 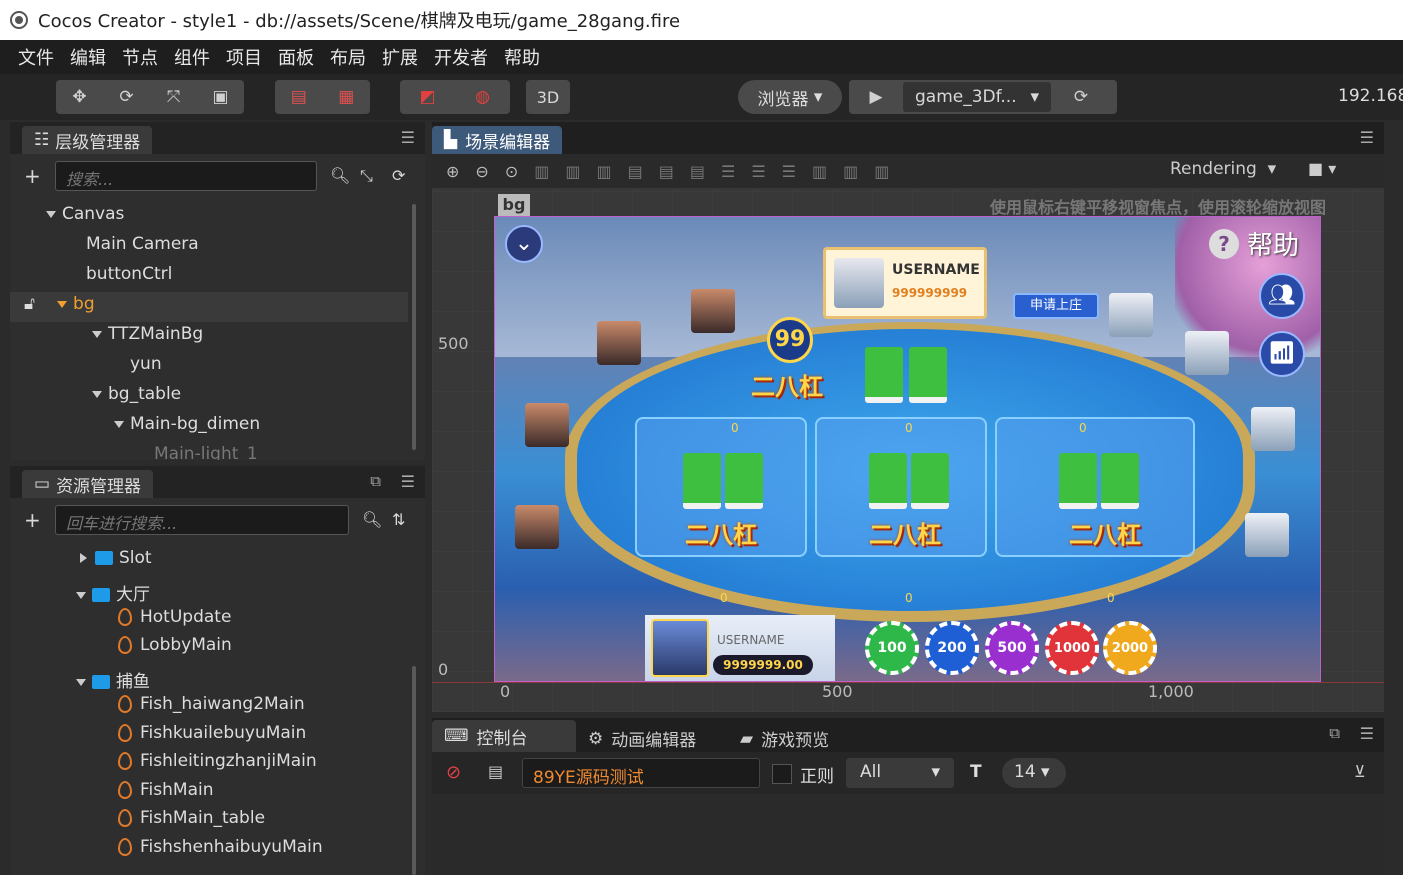 I want to click on align-right-icon: ▤, so click(x=697, y=171).